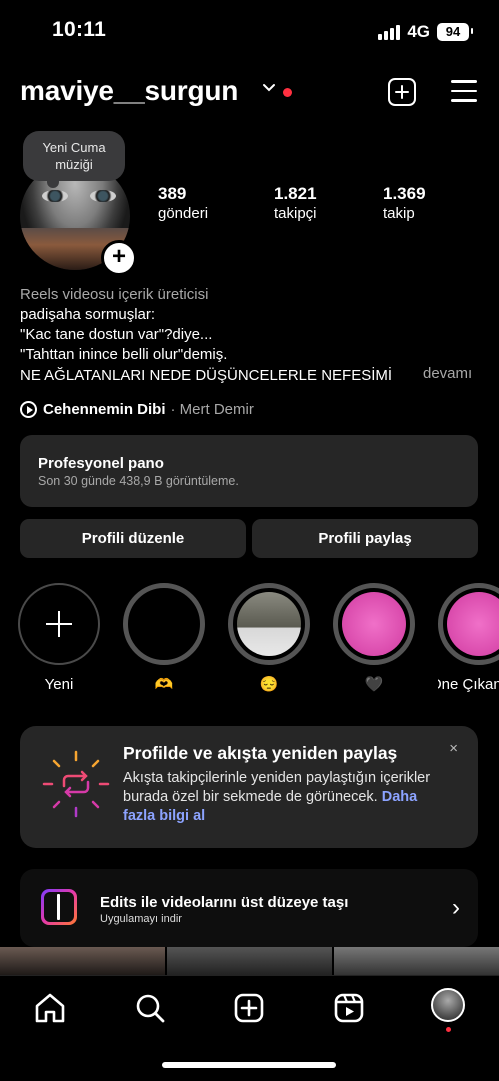  Describe the element at coordinates (418, 31) in the screenshot. I see `network-type: 4G` at that location.